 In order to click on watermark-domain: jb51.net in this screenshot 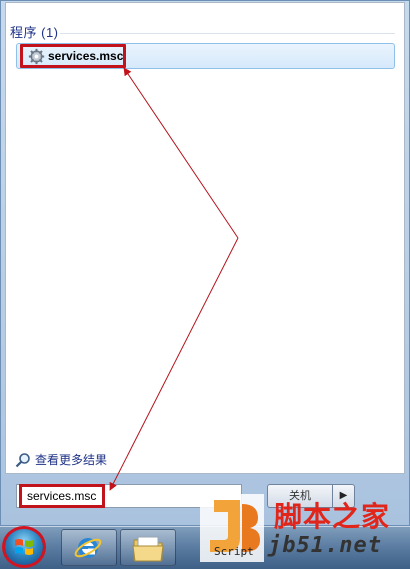, I will do `click(325, 545)`.